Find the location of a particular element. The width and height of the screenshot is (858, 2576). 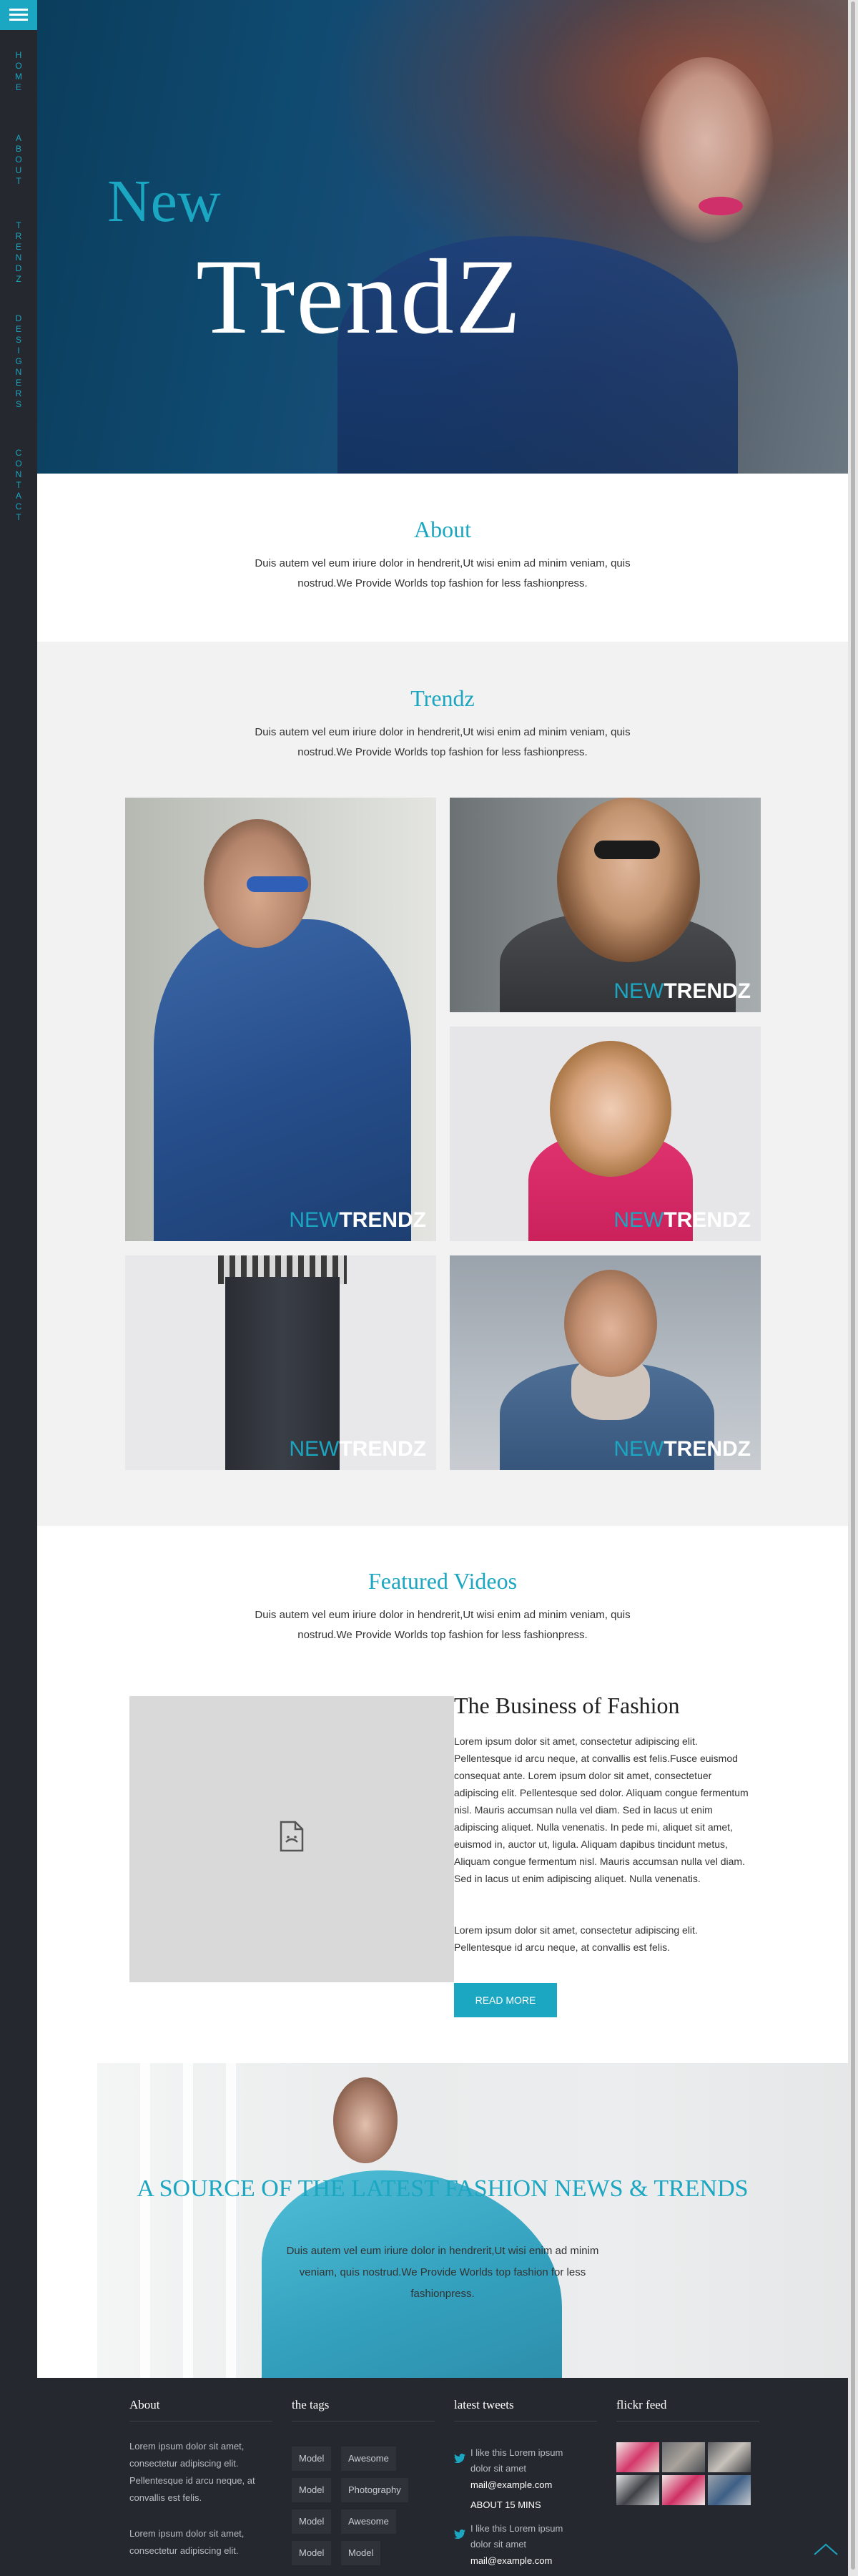

banner-model-head is located at coordinates (365, 2120).